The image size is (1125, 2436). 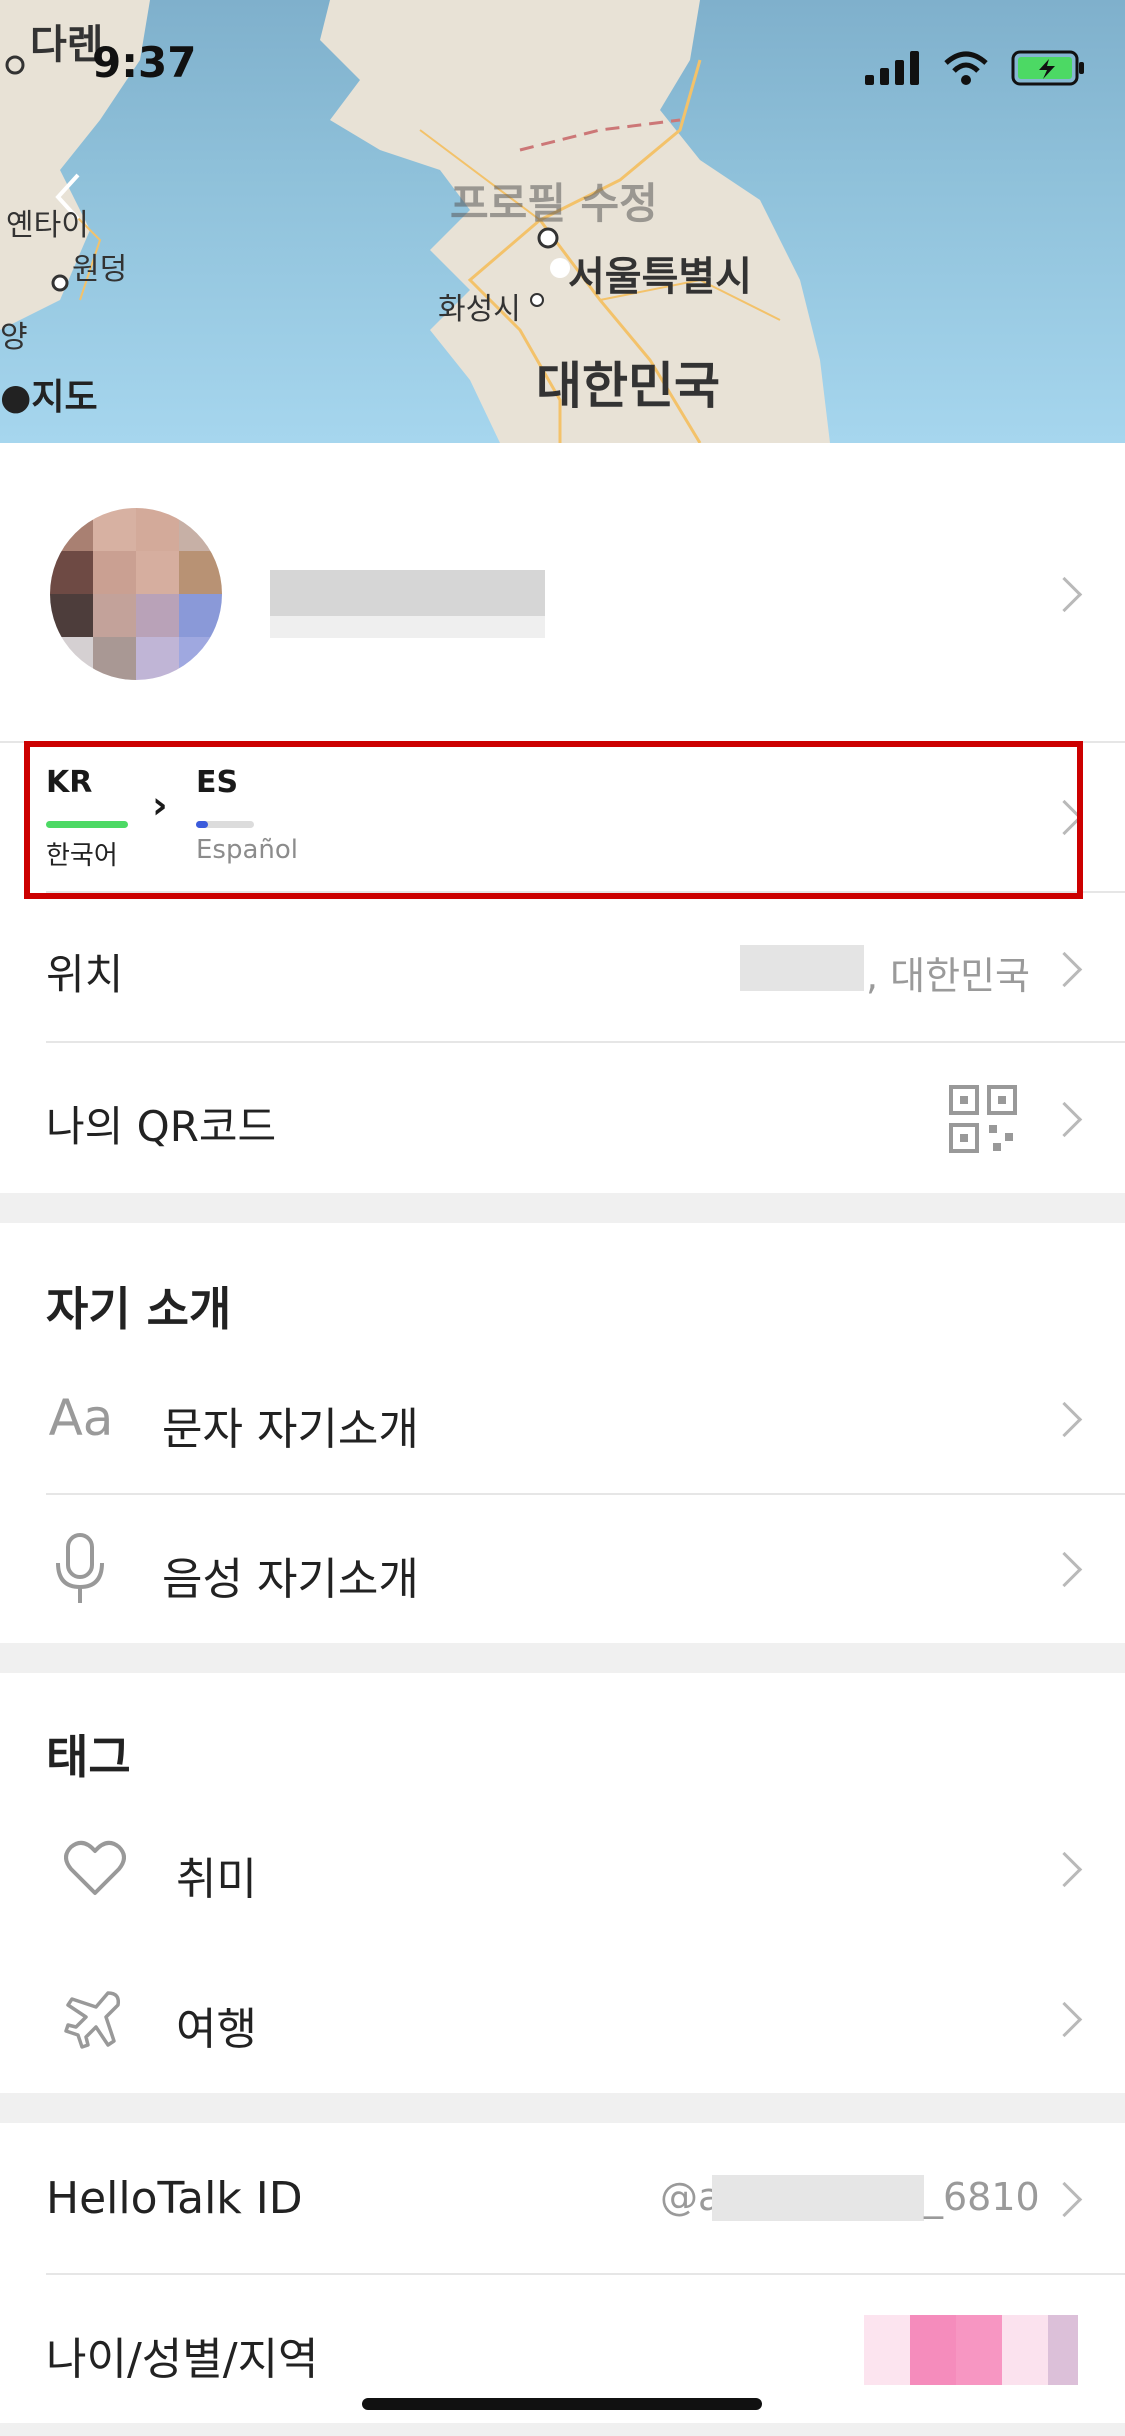 I want to click on map-label-wondang: 원덩, so click(x=100, y=269).